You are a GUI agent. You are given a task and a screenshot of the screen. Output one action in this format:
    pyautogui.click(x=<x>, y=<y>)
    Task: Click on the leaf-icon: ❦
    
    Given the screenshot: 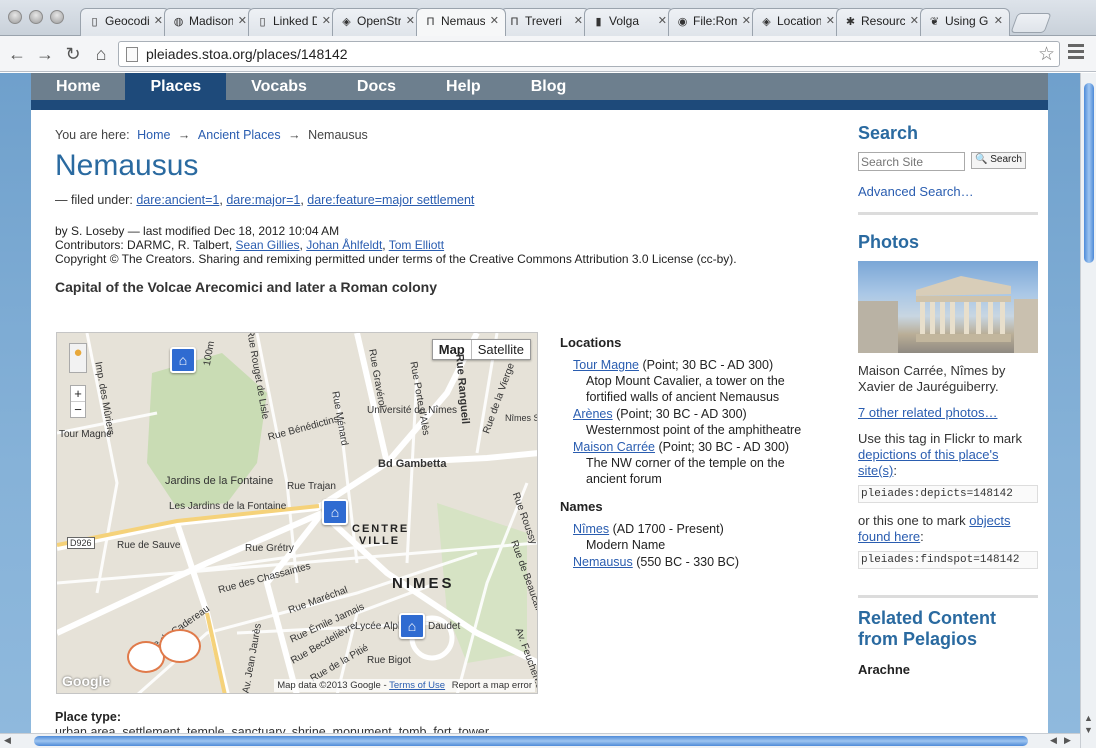 What is the action you would take?
    pyautogui.click(x=934, y=22)
    